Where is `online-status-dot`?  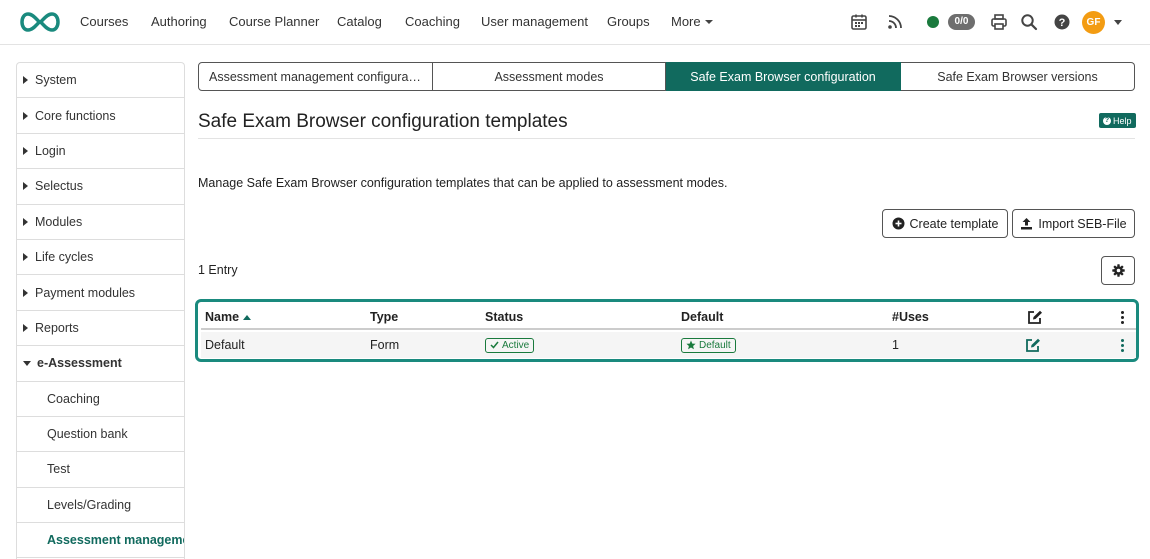
online-status-dot is located at coordinates (933, 22).